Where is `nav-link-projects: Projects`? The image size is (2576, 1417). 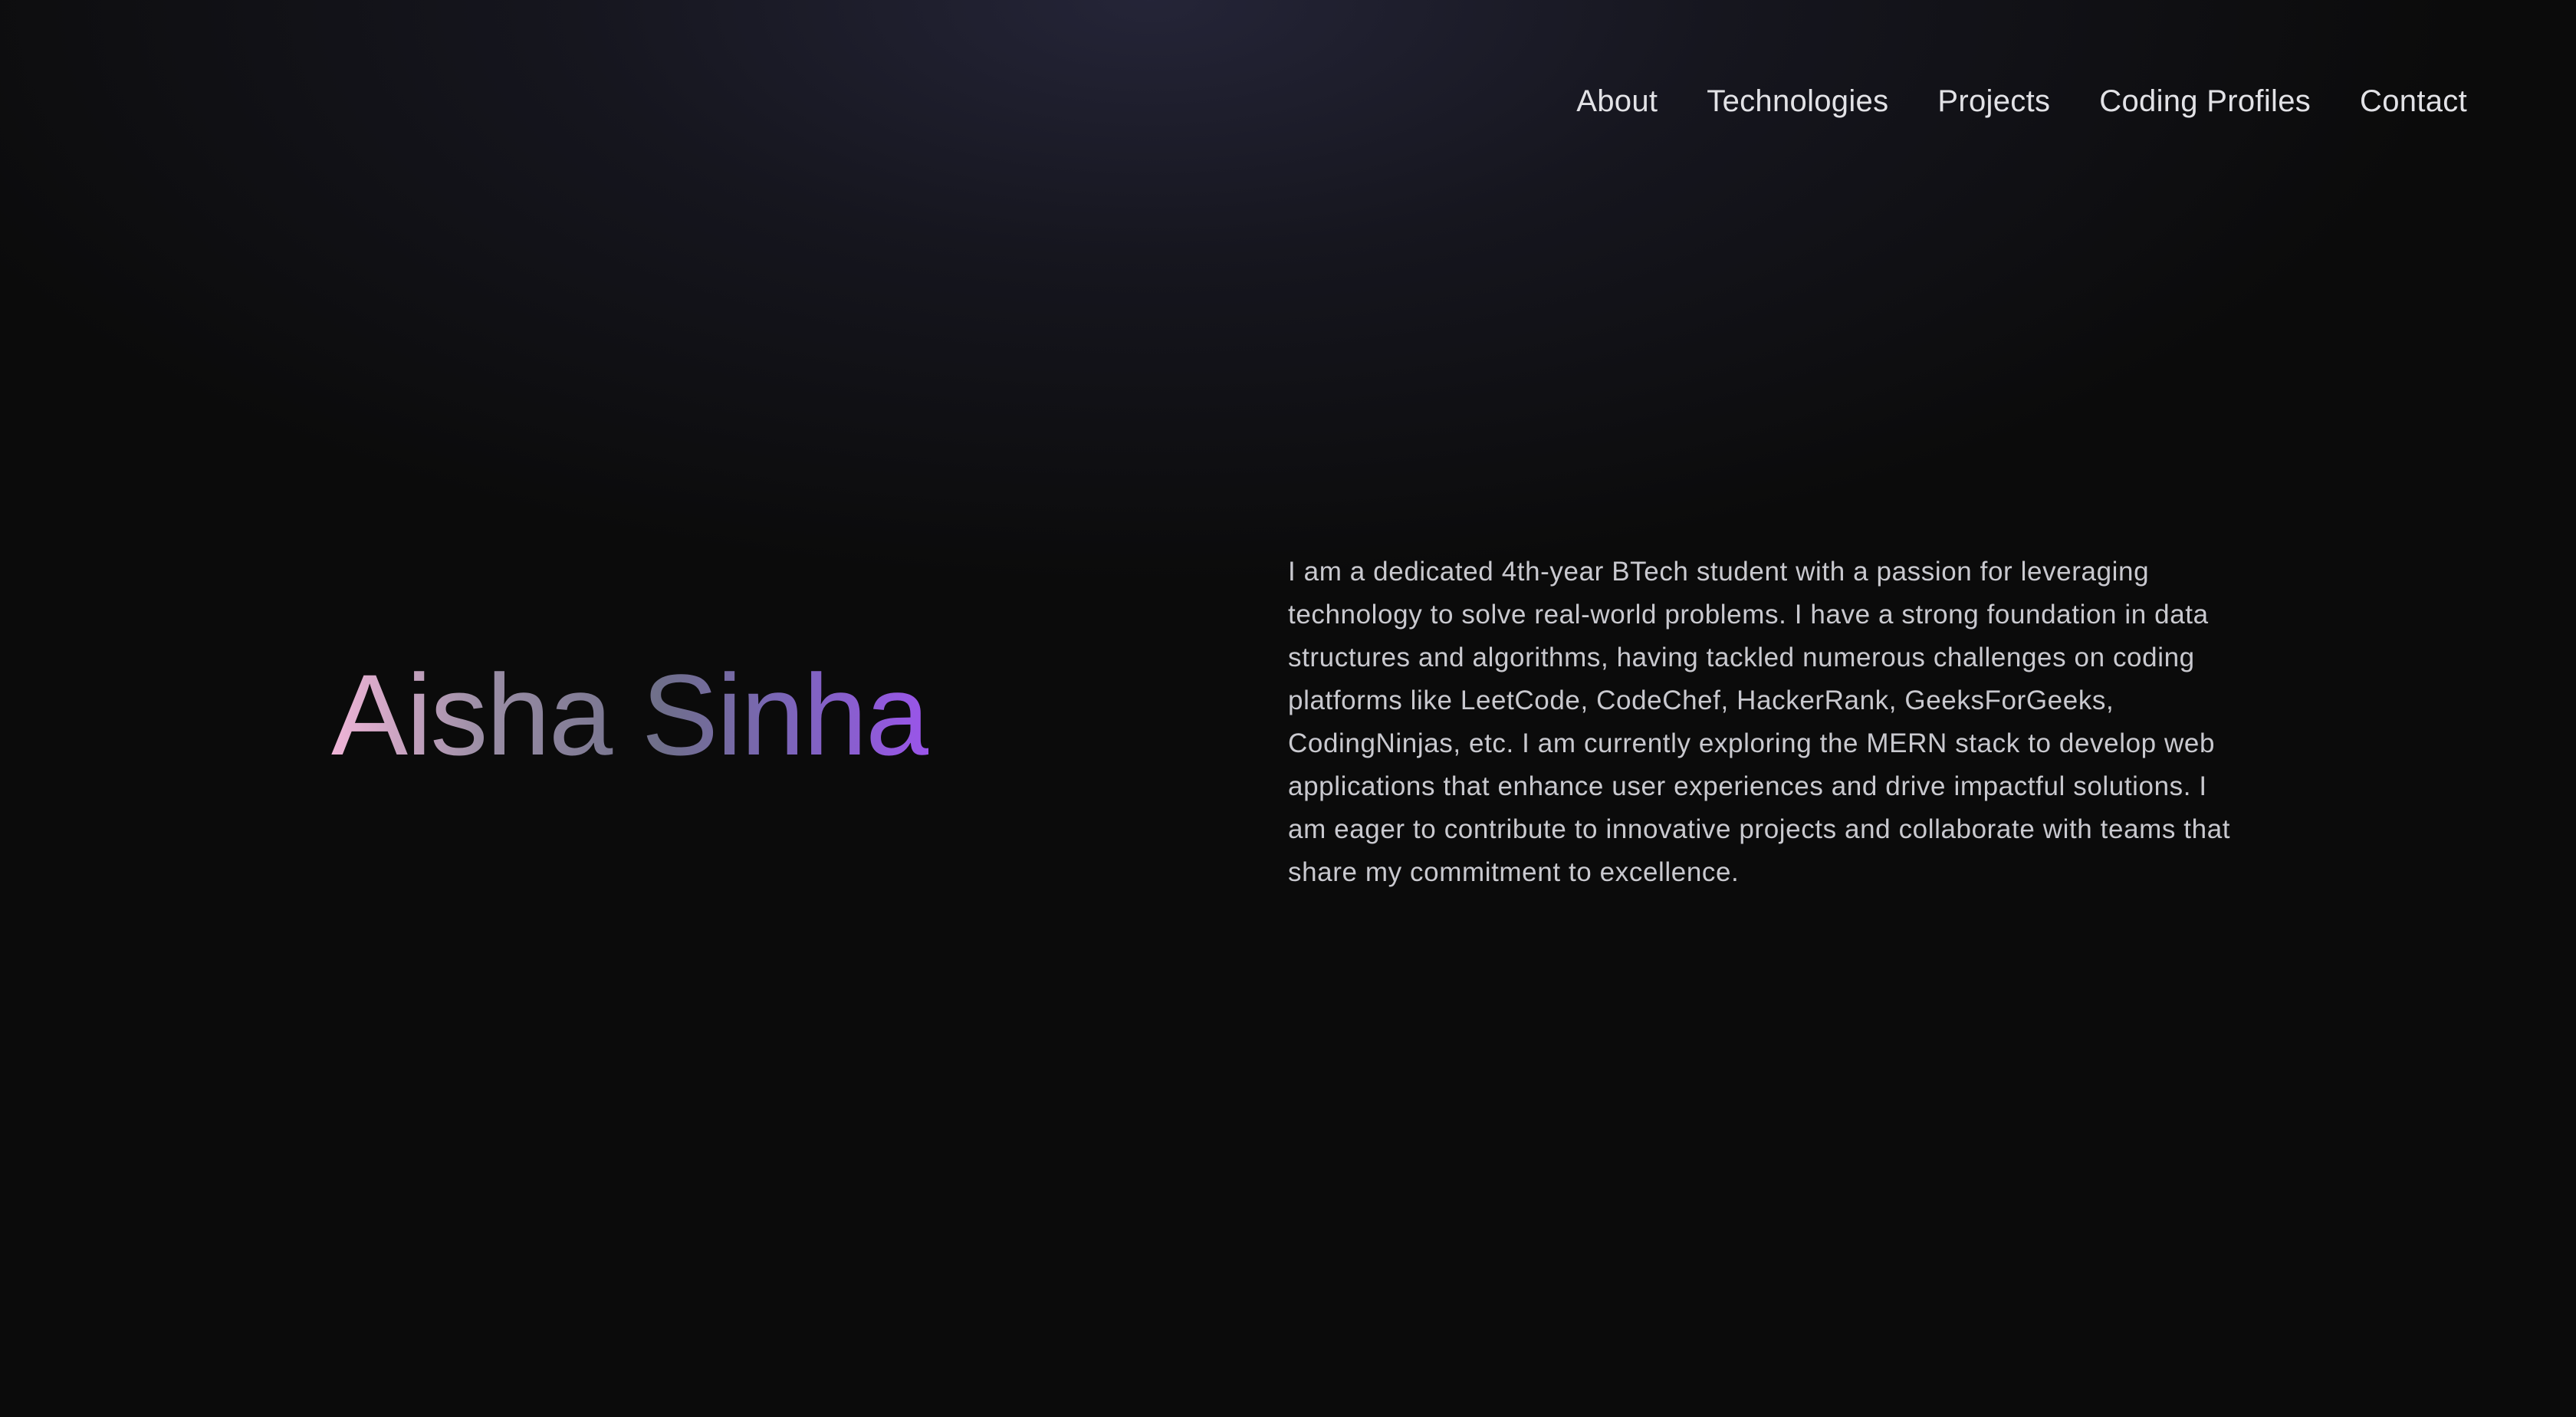
nav-link-projects: Projects is located at coordinates (1994, 101).